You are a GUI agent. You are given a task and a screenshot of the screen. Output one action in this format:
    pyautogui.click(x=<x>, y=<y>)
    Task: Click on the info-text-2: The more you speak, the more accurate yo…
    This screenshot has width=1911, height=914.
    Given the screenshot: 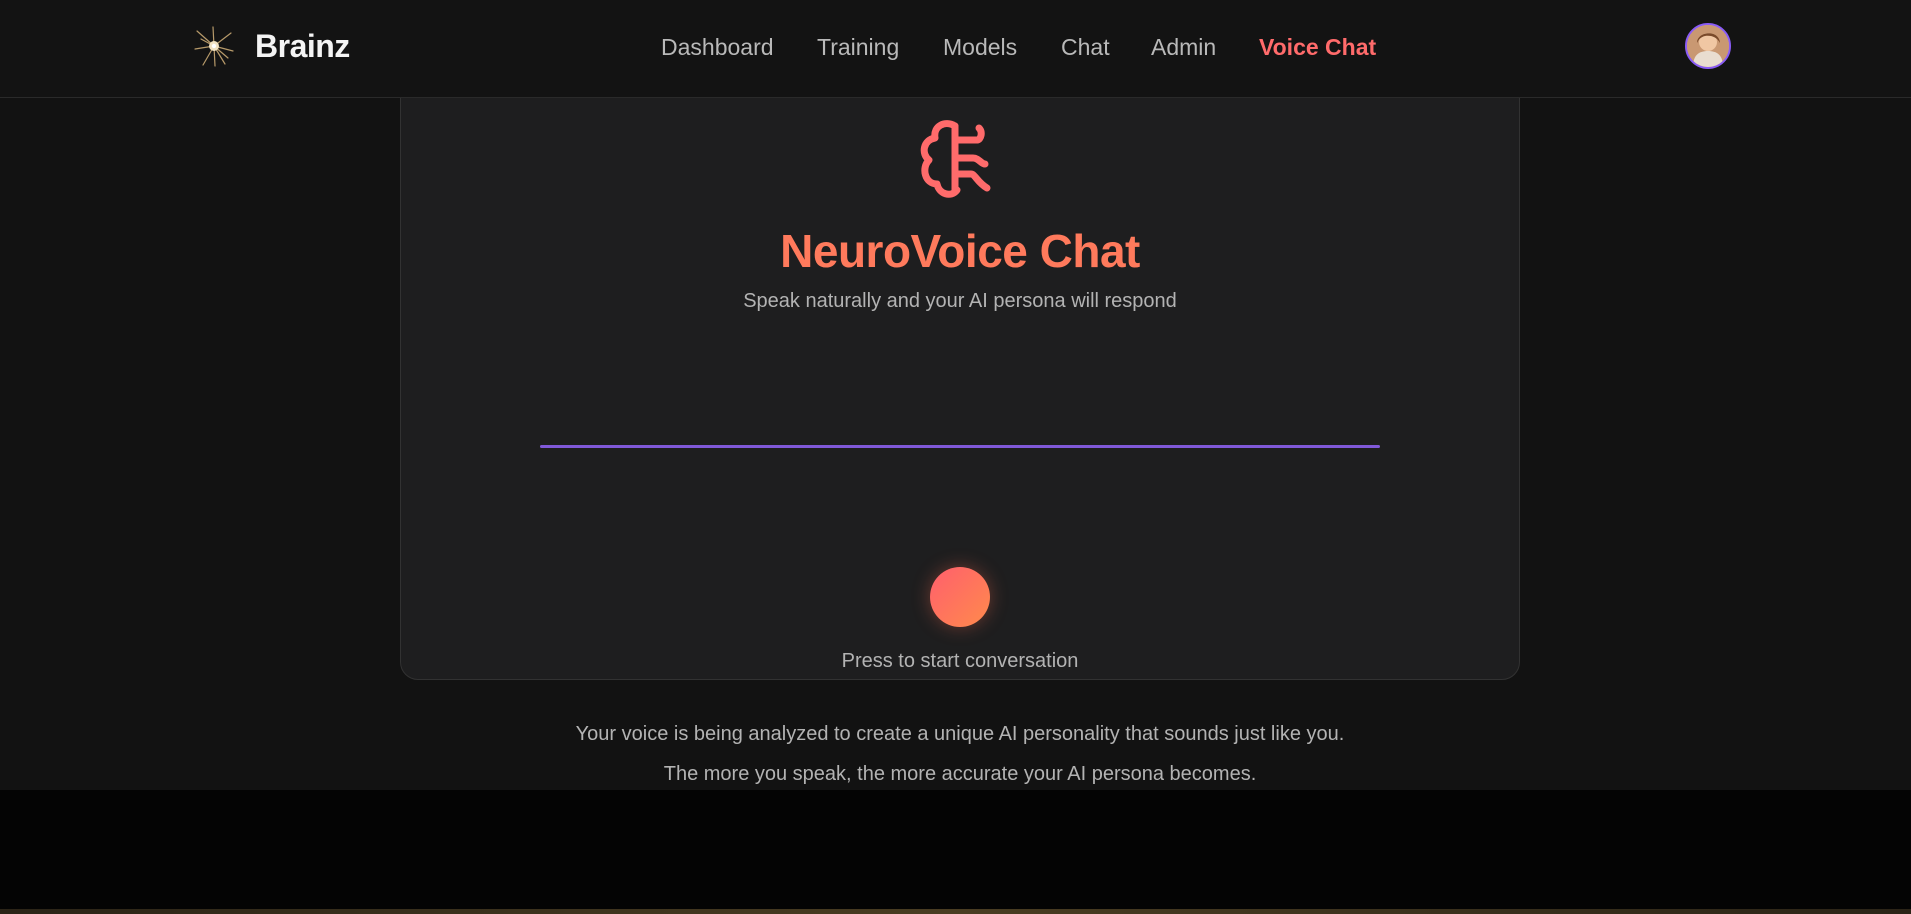 What is the action you would take?
    pyautogui.click(x=960, y=774)
    